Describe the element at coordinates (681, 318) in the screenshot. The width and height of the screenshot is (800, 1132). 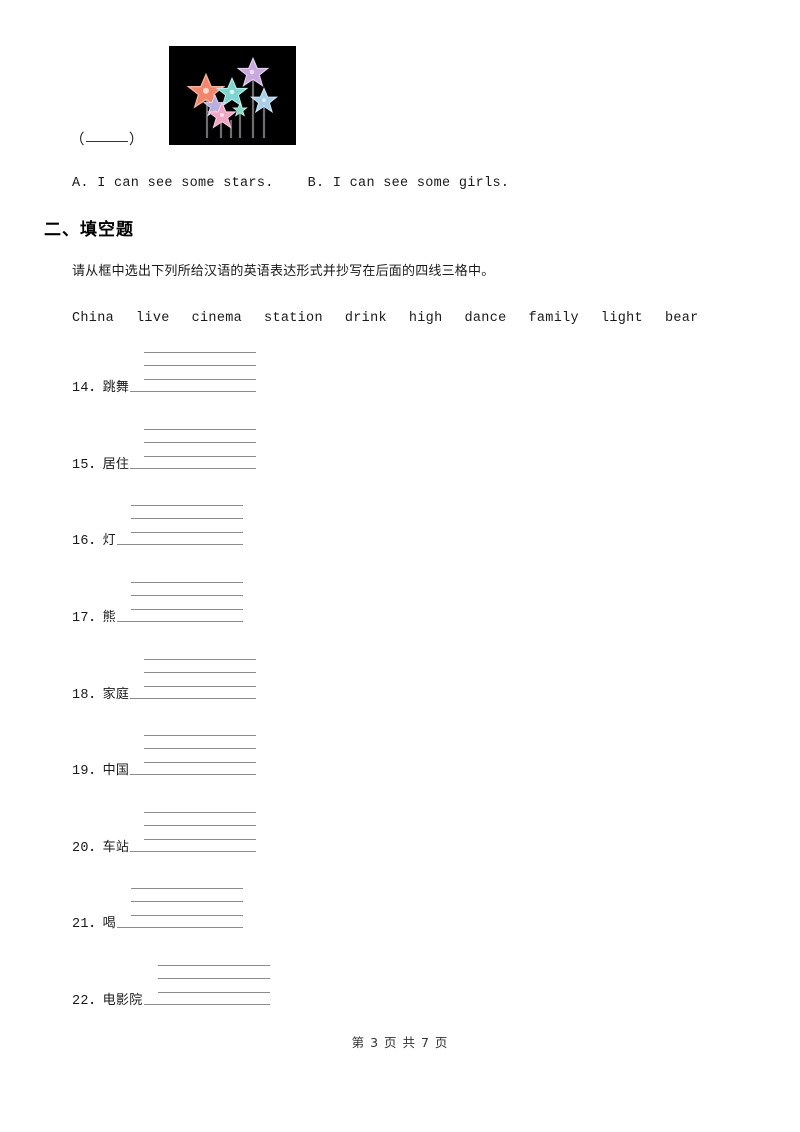
I see `word-bank-item: bear` at that location.